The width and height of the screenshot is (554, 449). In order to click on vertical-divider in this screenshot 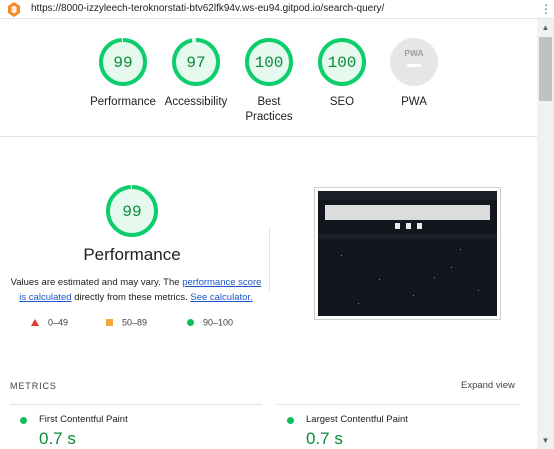, I will do `click(269, 259)`.